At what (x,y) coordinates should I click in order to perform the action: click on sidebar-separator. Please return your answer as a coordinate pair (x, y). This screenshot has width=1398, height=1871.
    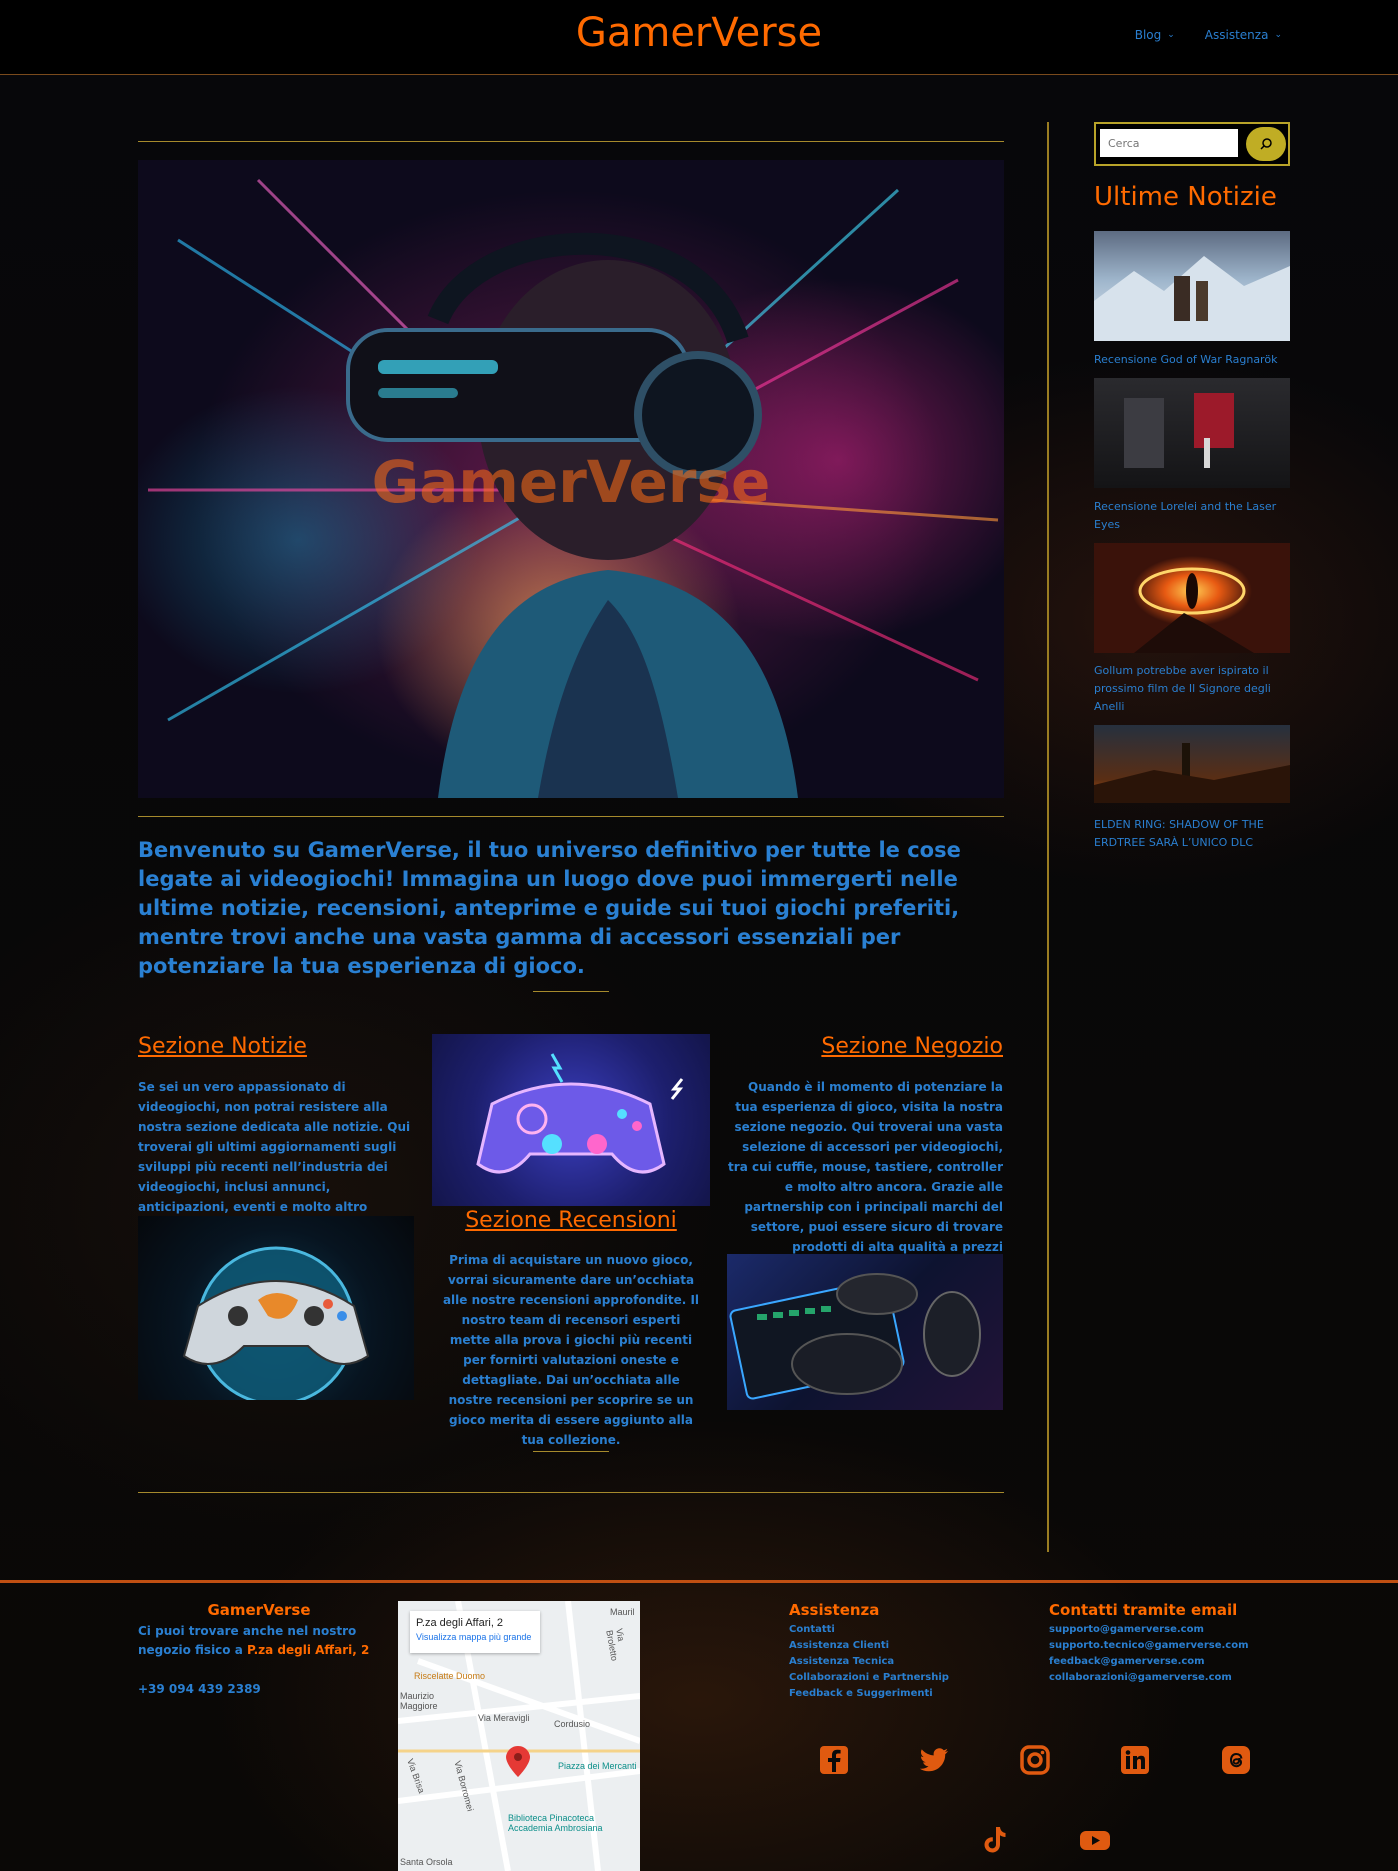
    Looking at the image, I should click on (1048, 837).